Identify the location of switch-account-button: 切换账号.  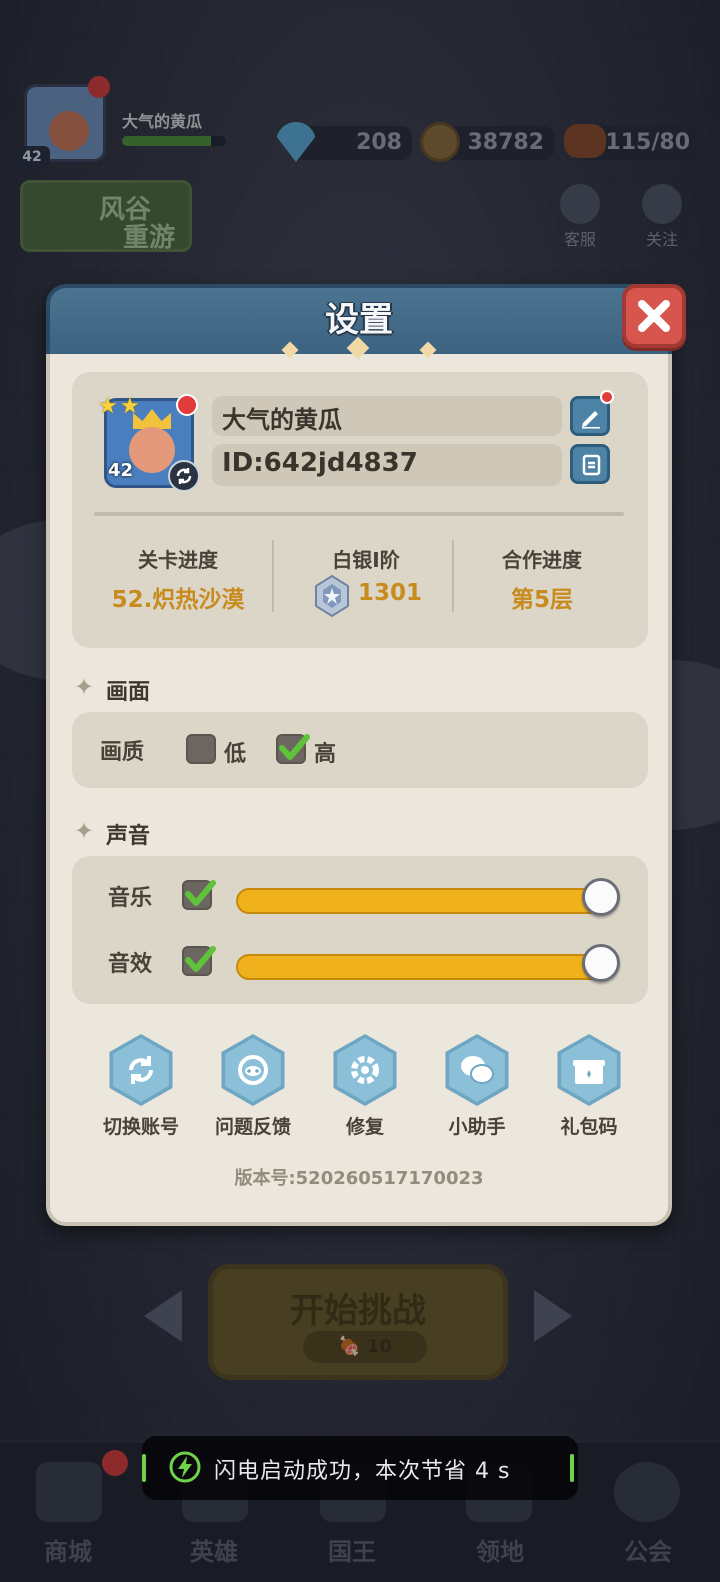
(141, 1086).